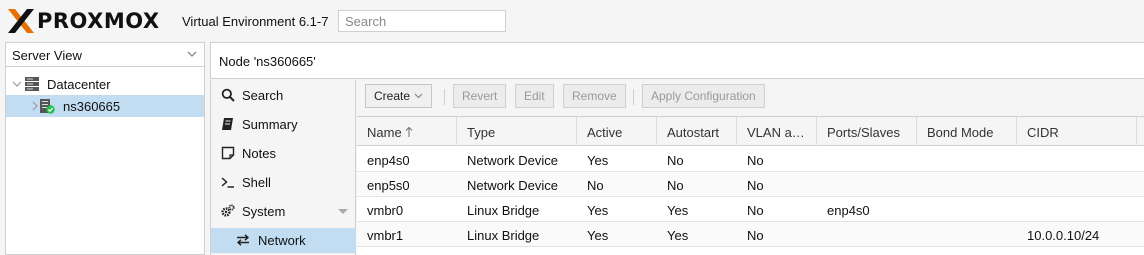 The width and height of the screenshot is (1144, 255). What do you see at coordinates (343, 211) in the screenshot?
I see `expand-caret-icon` at bounding box center [343, 211].